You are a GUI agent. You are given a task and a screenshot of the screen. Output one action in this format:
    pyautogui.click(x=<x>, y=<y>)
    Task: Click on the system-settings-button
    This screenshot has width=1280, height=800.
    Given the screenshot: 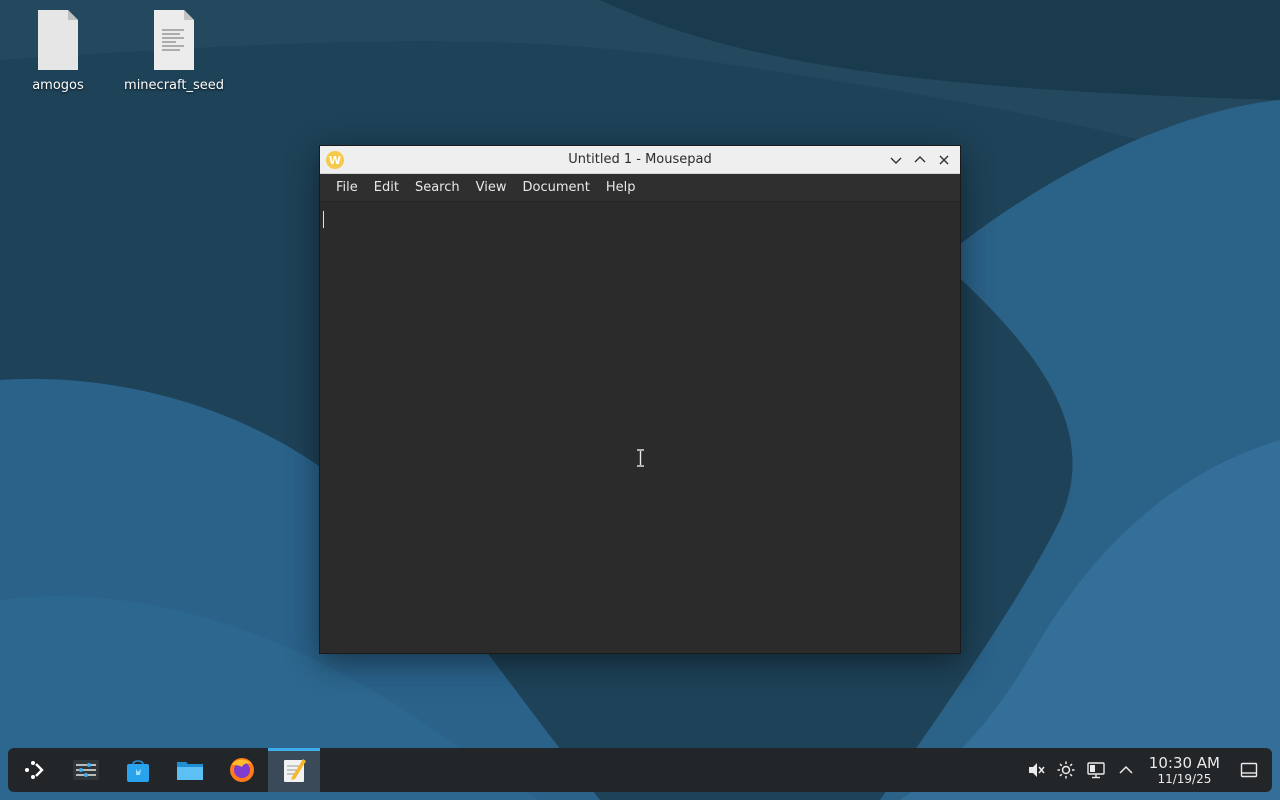 What is the action you would take?
    pyautogui.click(x=86, y=770)
    